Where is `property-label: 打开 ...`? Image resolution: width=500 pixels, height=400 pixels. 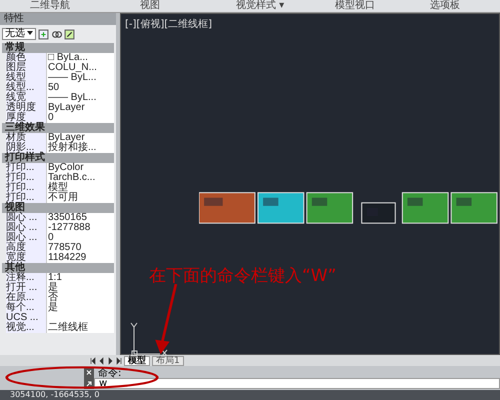 property-label: 打开 ... is located at coordinates (26, 288).